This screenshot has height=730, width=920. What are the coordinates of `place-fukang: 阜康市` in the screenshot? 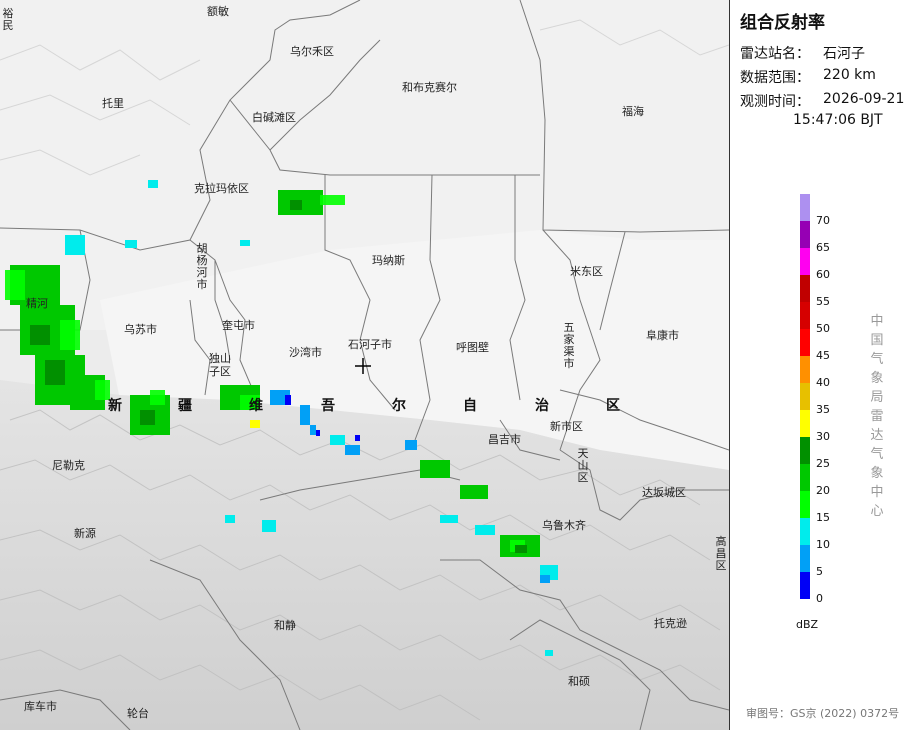 It's located at (662, 335).